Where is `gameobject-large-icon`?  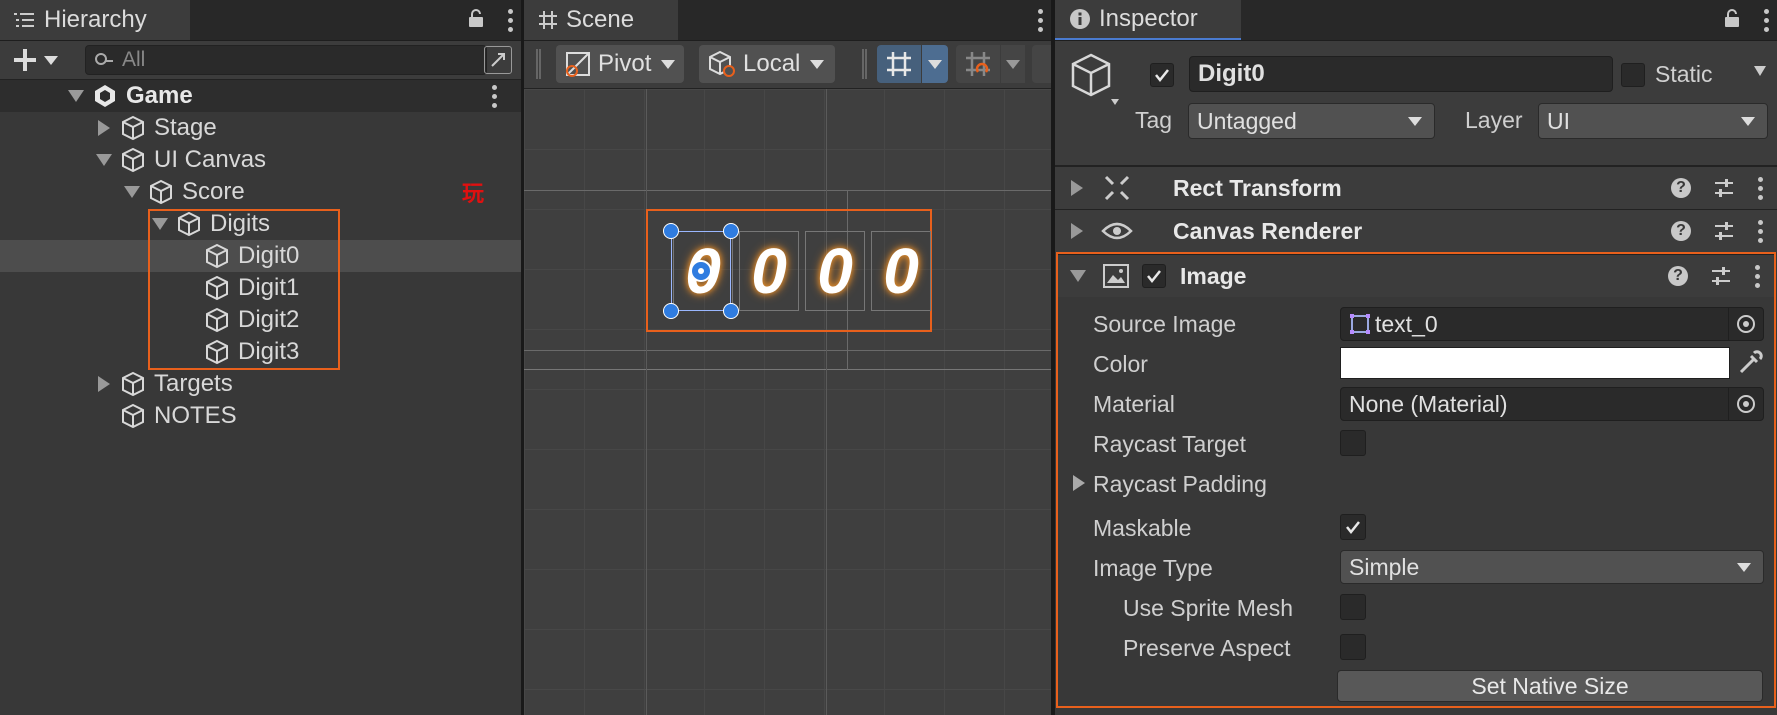
gameobject-large-icon is located at coordinates (1095, 79).